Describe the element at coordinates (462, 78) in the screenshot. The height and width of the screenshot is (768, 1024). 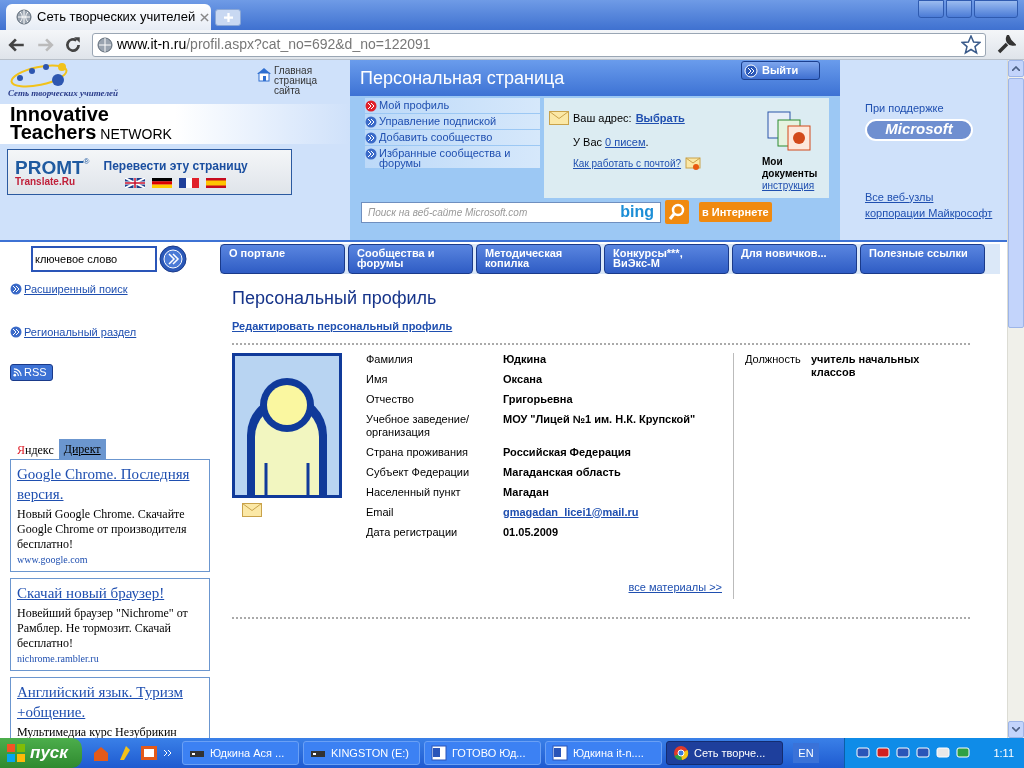
I see `page-title: Персональная страница` at that location.